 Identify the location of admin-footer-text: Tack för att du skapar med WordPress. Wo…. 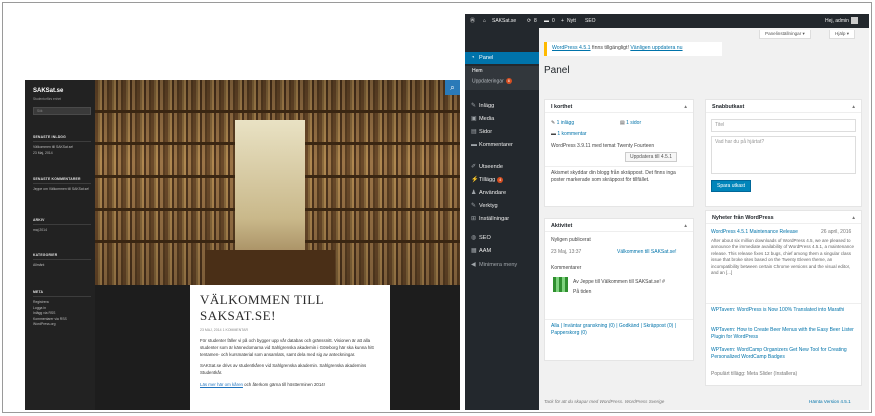
(604, 401).